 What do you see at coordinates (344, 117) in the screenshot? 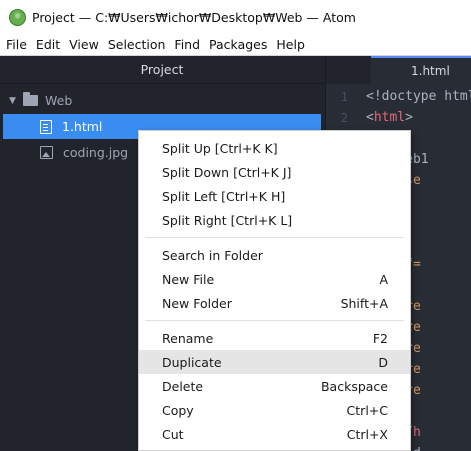
I see `line-number: 2` at bounding box center [344, 117].